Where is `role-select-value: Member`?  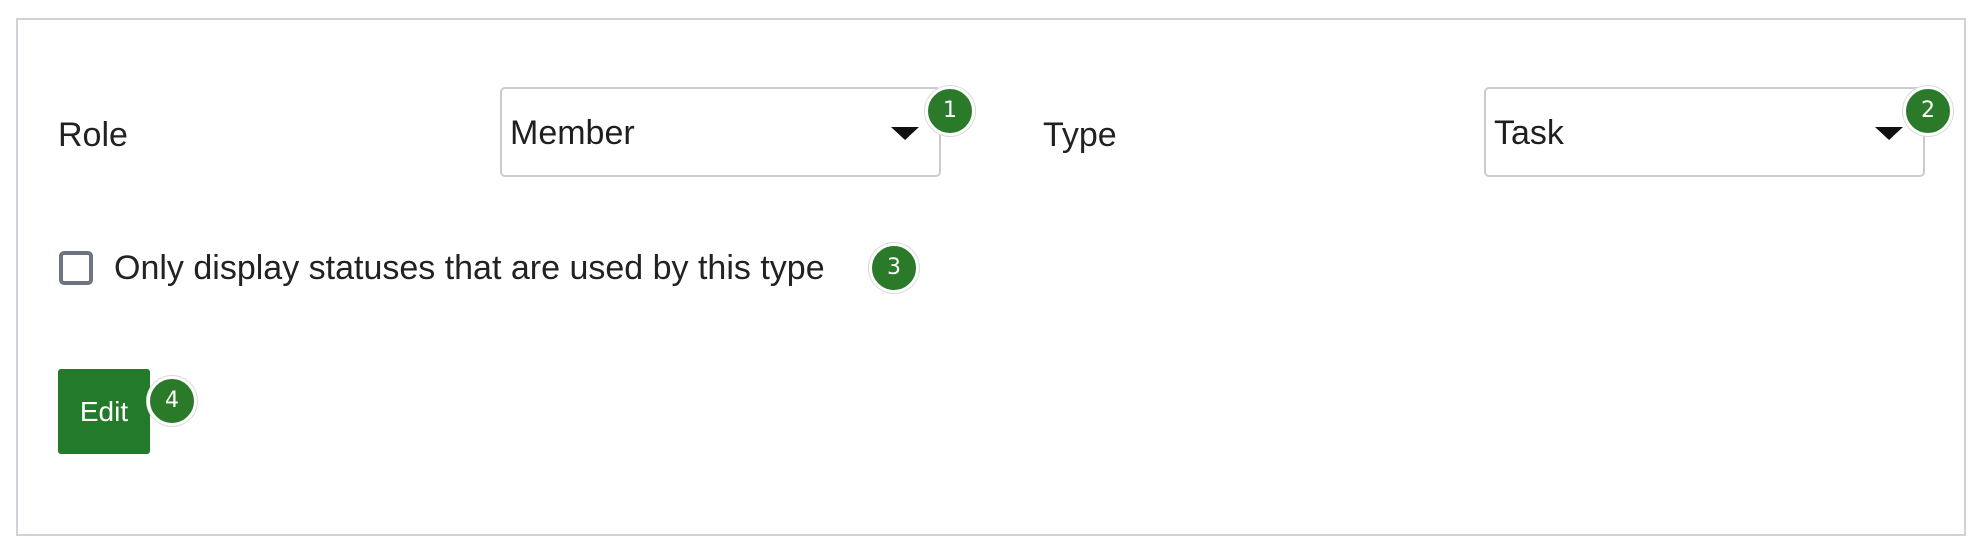 role-select-value: Member is located at coordinates (572, 133).